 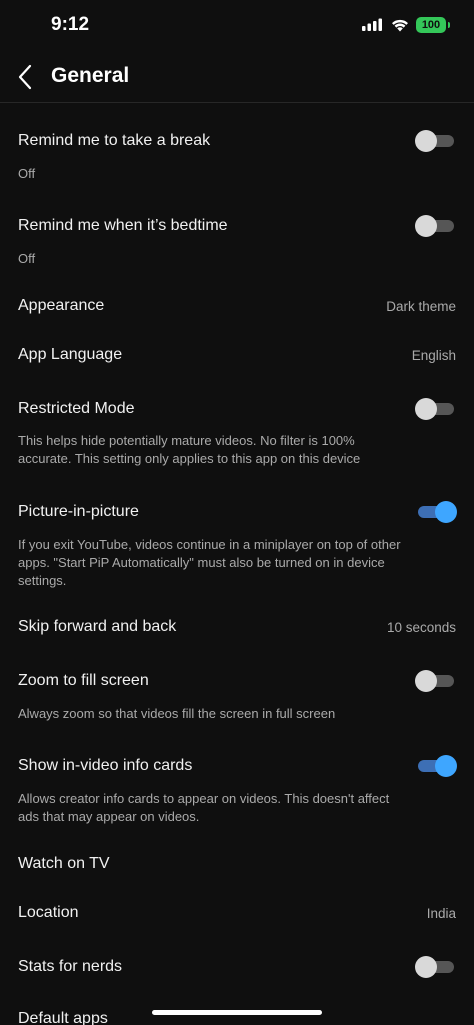 What do you see at coordinates (70, 24) in the screenshot?
I see `status-time: 9:12` at bounding box center [70, 24].